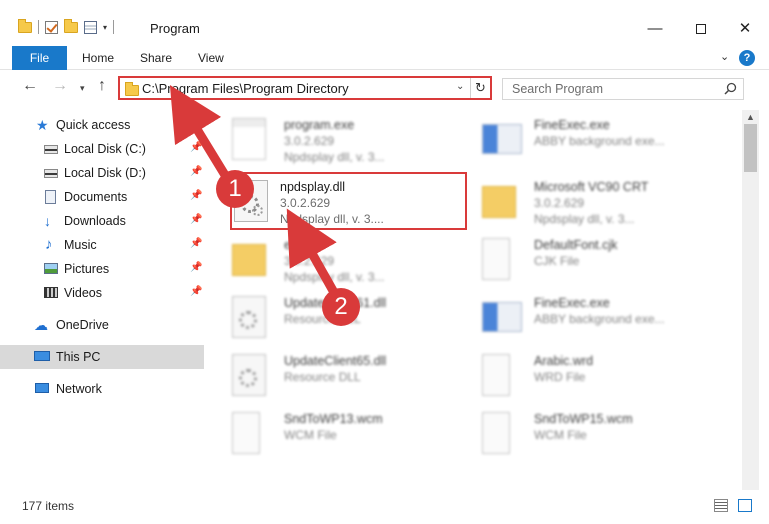 This screenshot has height=524, width=769. Describe the element at coordinates (90, 27) in the screenshot. I see `properties-icon` at that location.